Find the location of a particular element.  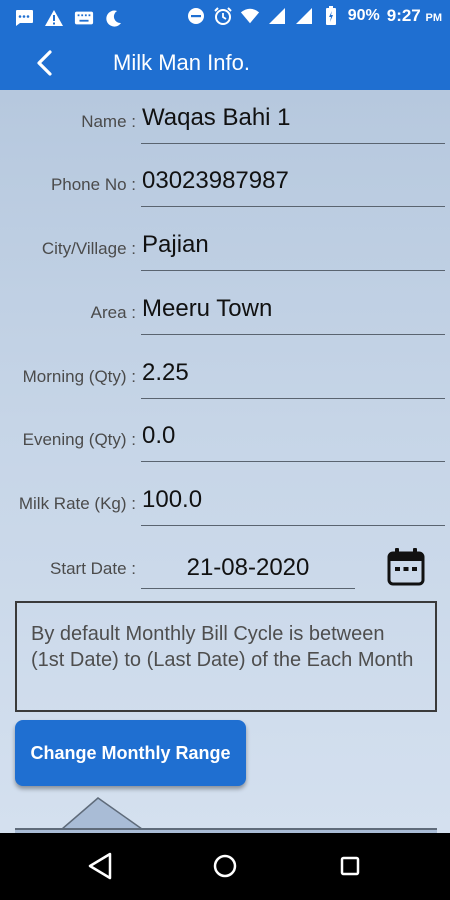

name-row: Name : Waqas Bahi 1 is located at coordinates (225, 117).